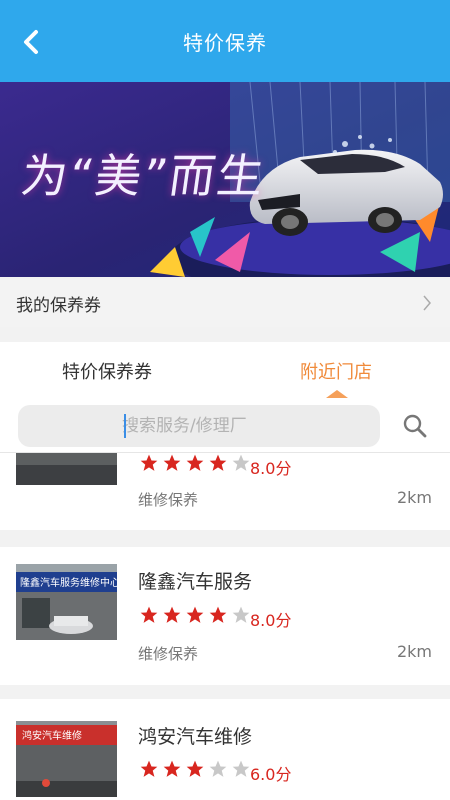 The height and width of the screenshot is (800, 450). Describe the element at coordinates (225, 749) in the screenshot. I see `shop-card: 鸿安汽车维修 鸿安汽车维修 6.0分` at that location.